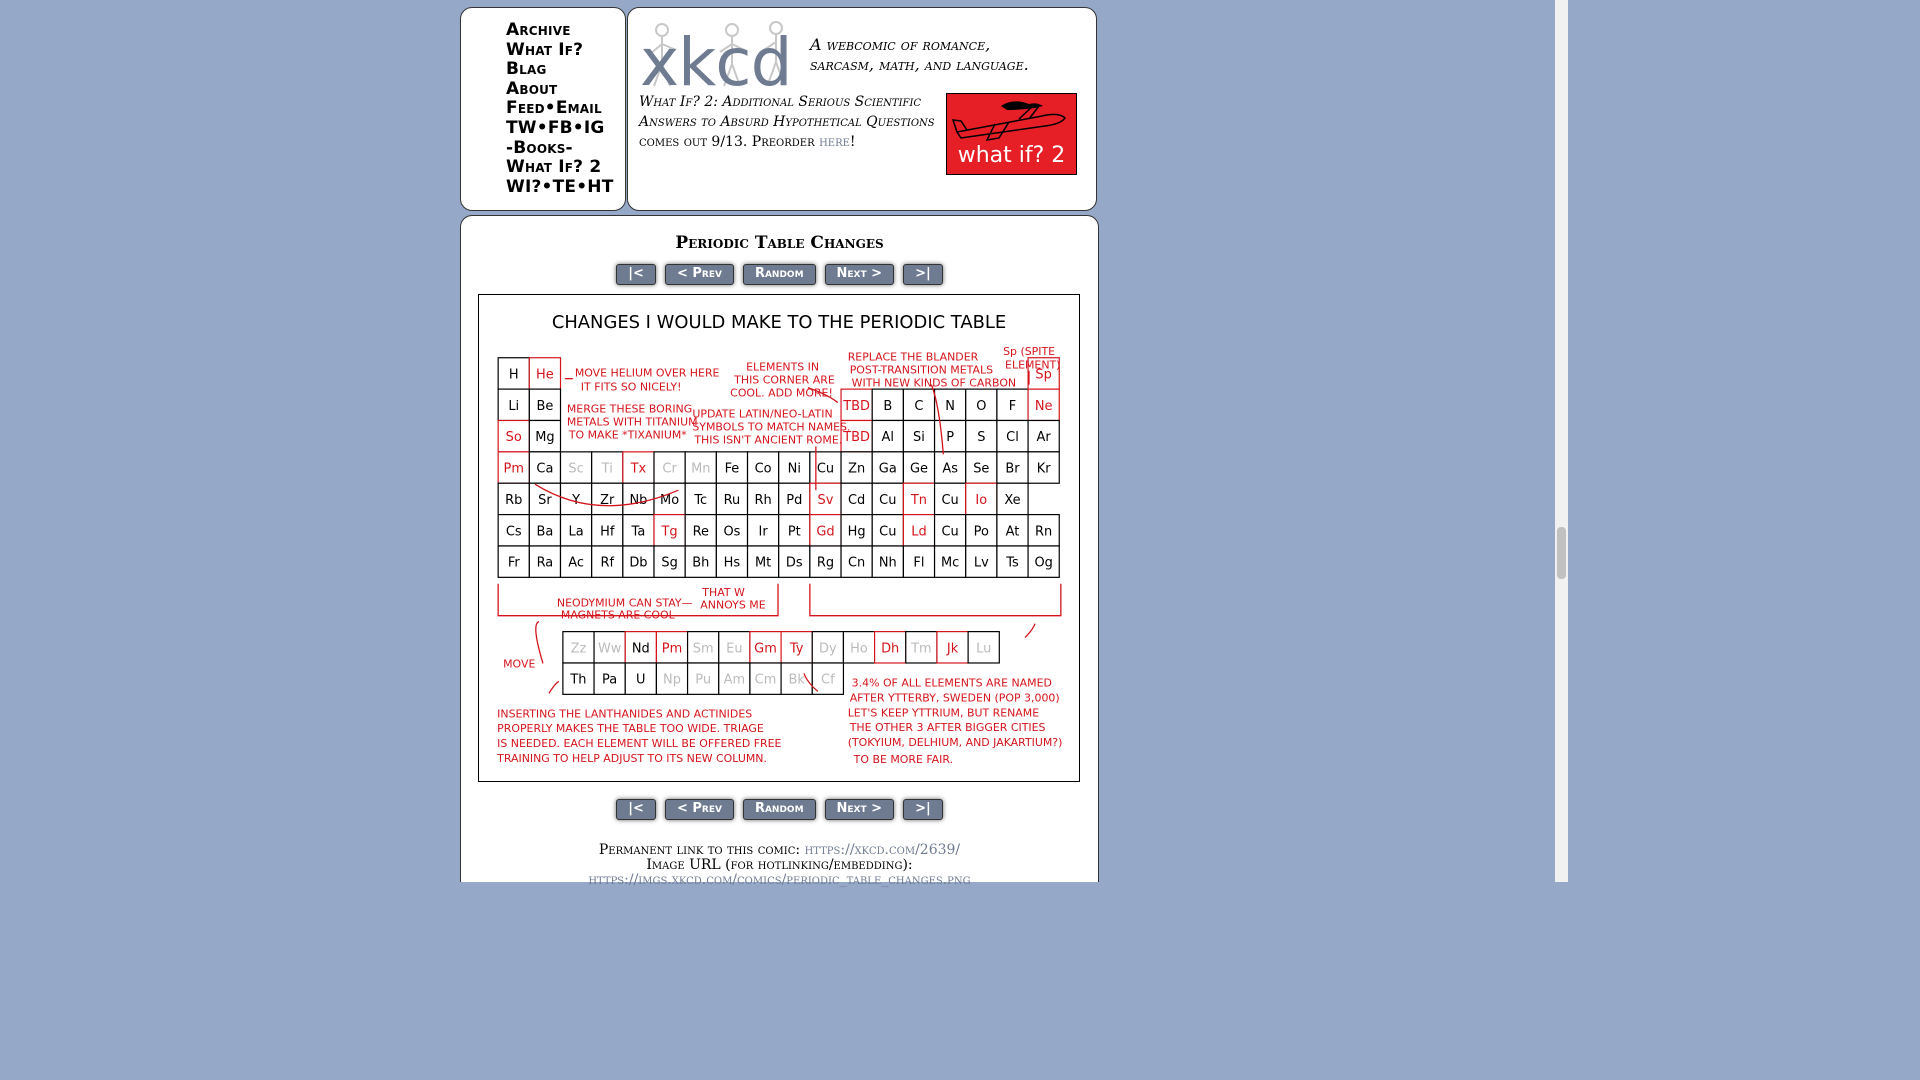  What do you see at coordinates (1012, 563) in the screenshot?
I see `element-ts-r6c16-symbol: Ts` at bounding box center [1012, 563].